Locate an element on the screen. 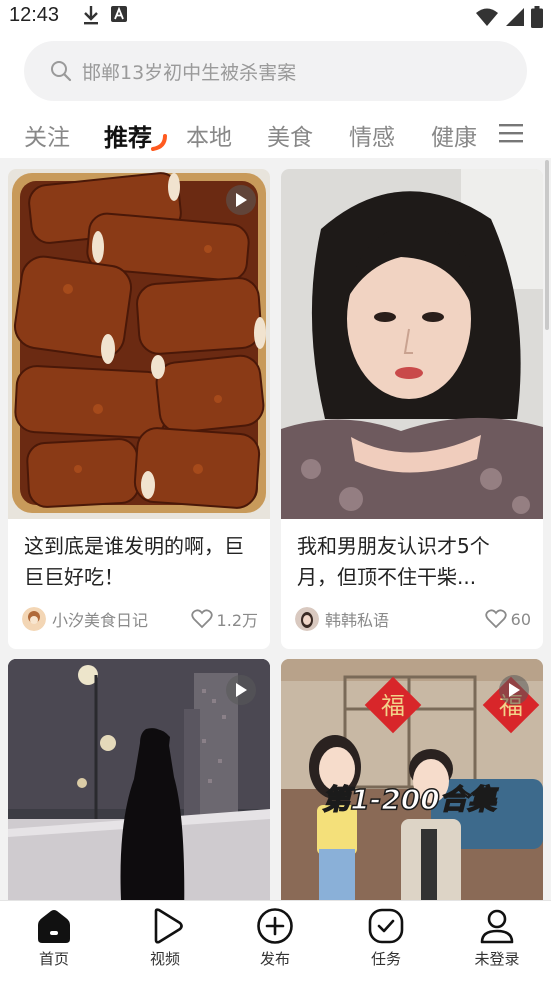 This screenshot has width=551, height=982. like-button: 1.2万 is located at coordinates (224, 619).